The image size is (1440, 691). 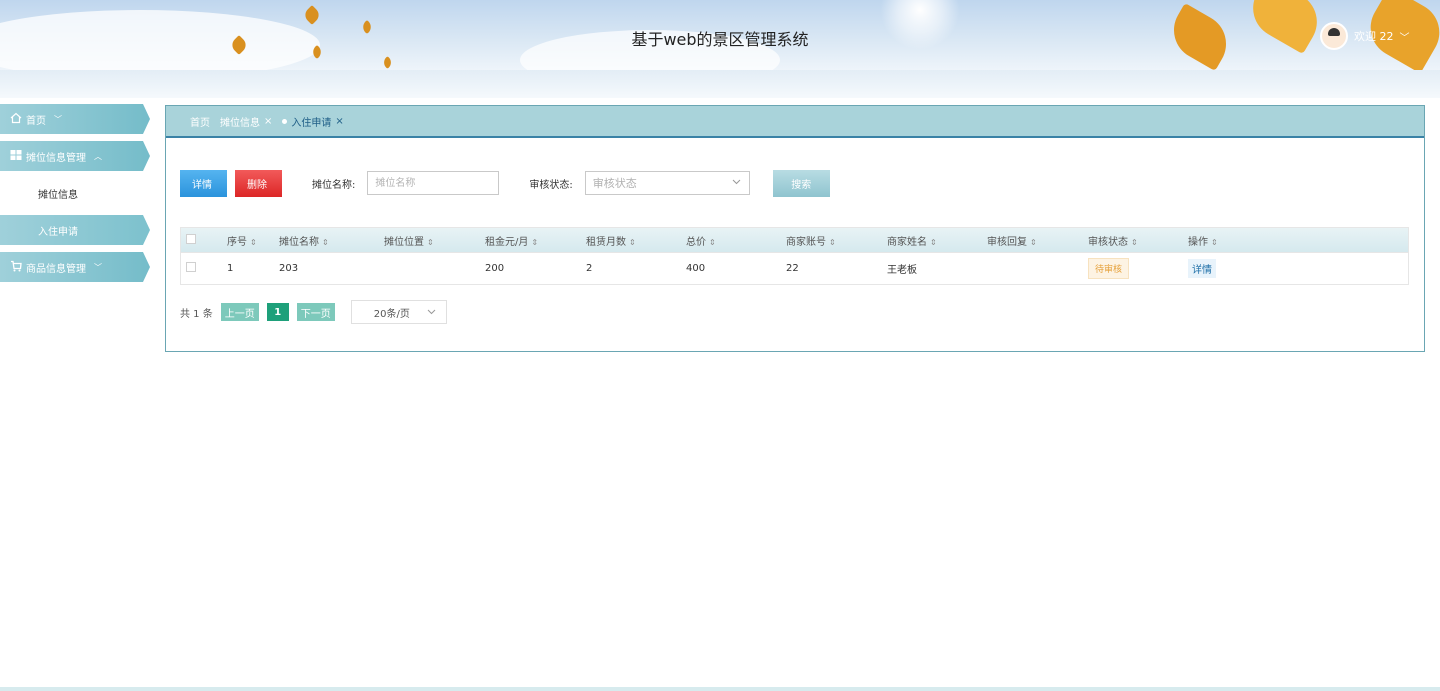 I want to click on grid-icon, so click(x=16, y=156).